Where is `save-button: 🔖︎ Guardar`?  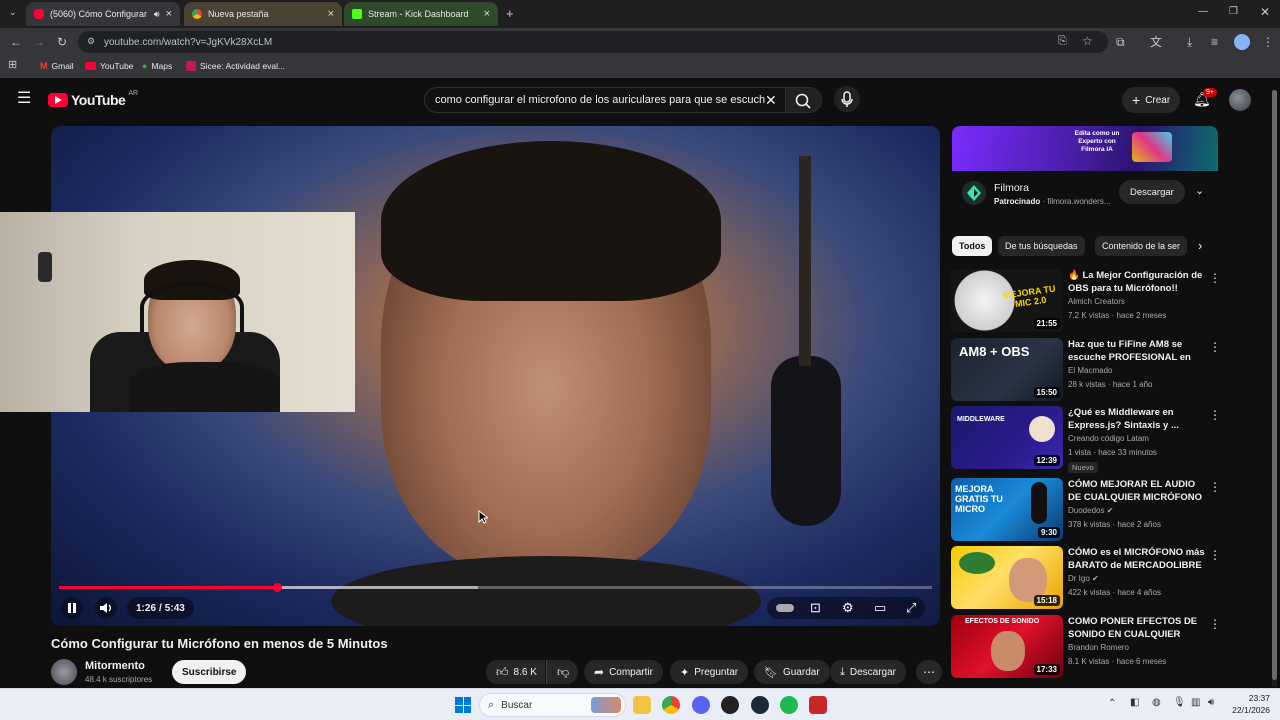 save-button: 🔖︎ Guardar is located at coordinates (792, 672).